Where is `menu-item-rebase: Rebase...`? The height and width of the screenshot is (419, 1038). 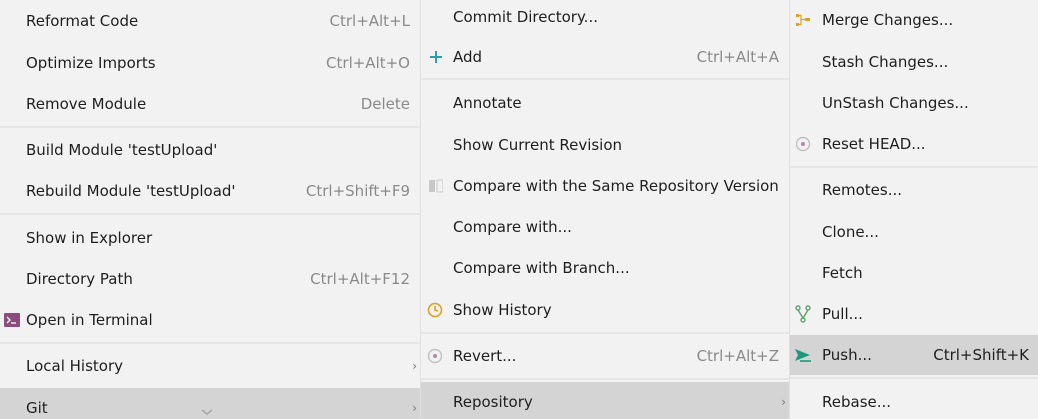
menu-item-rebase: Rebase... is located at coordinates (914, 400).